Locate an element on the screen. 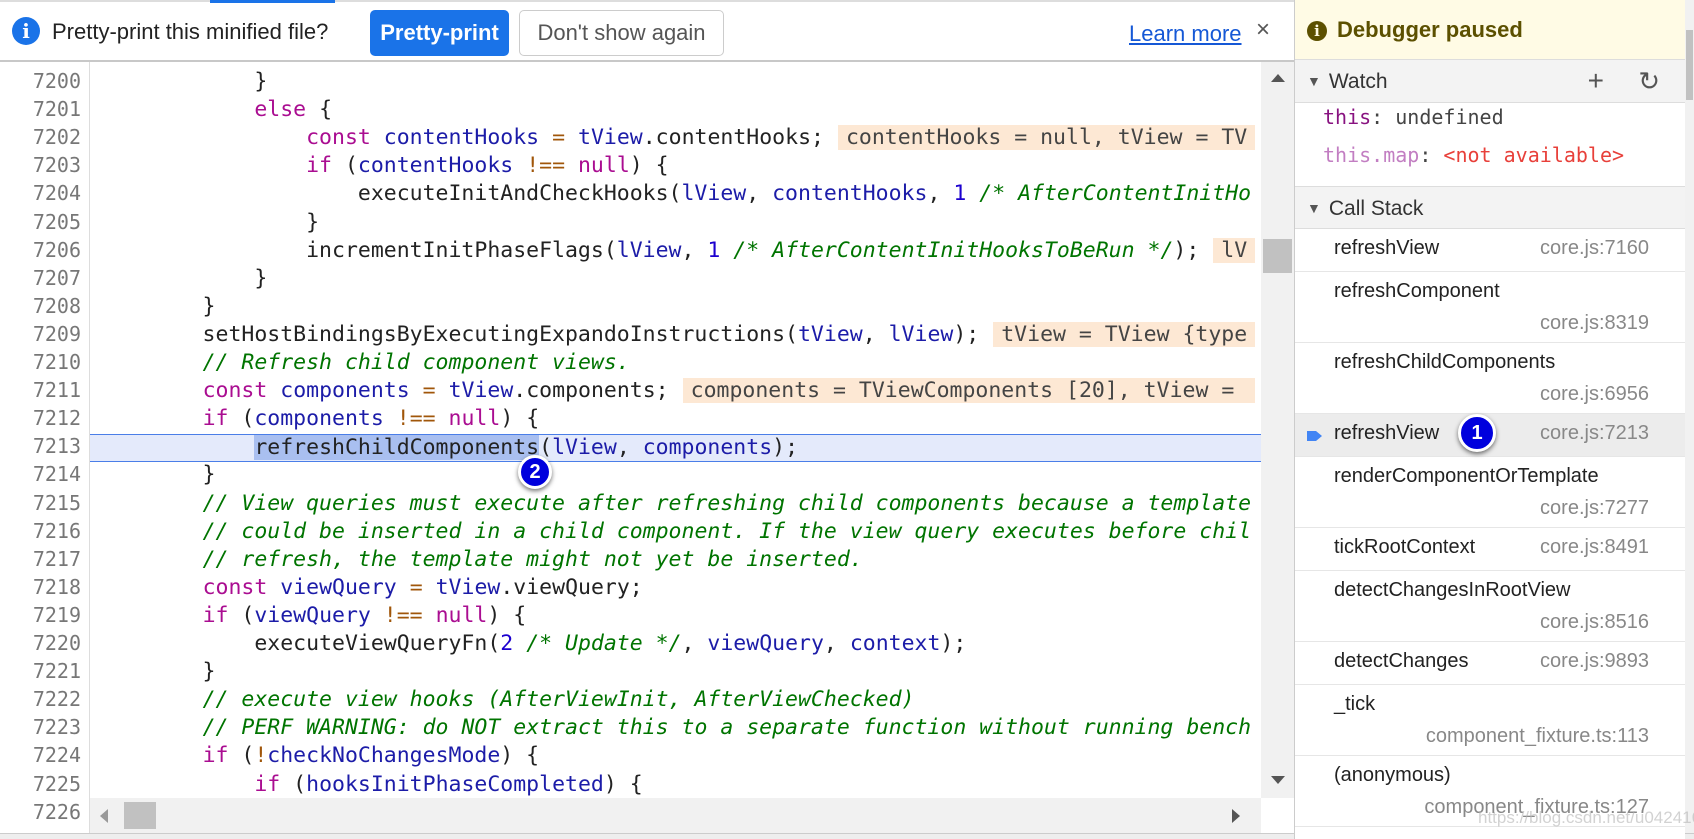  scroll-left-icon is located at coordinates (104, 816).